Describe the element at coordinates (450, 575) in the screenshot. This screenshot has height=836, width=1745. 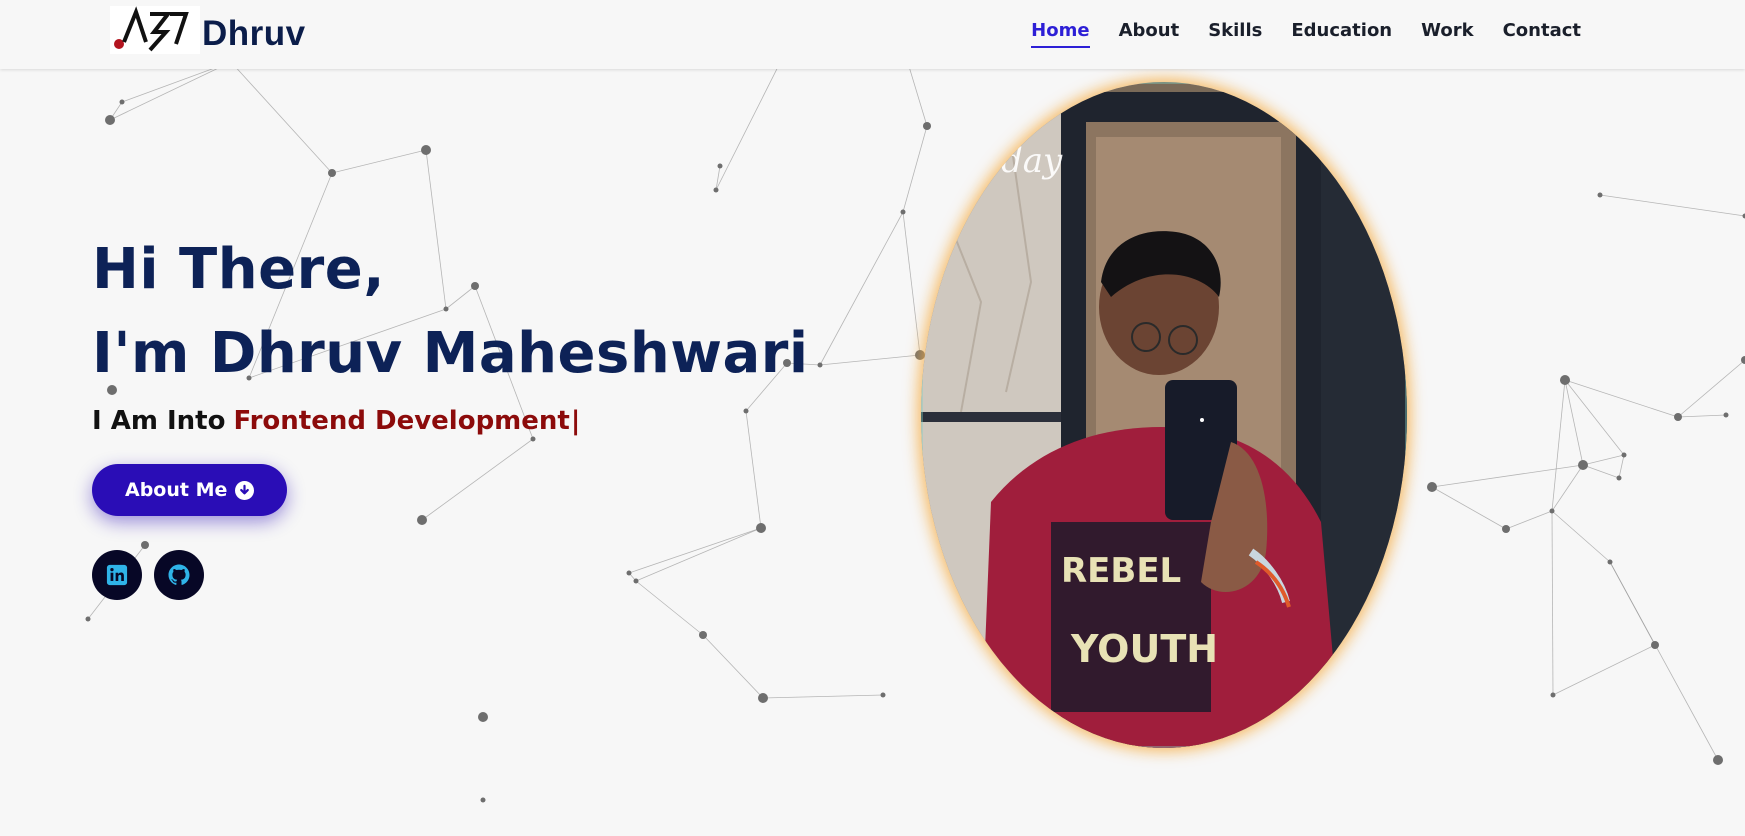
I see `social-links` at that location.